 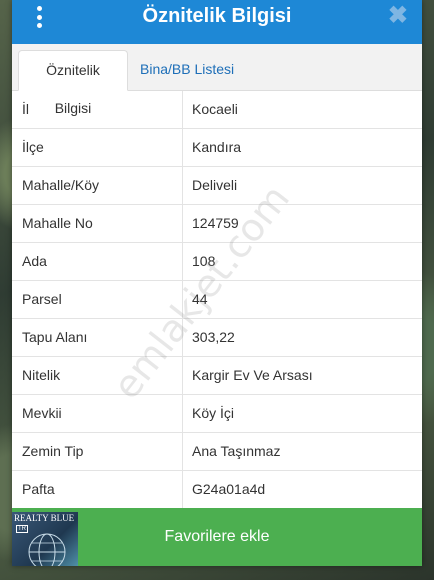 I want to click on tab-building-list: Bina/BB Listesi, so click(x=187, y=70).